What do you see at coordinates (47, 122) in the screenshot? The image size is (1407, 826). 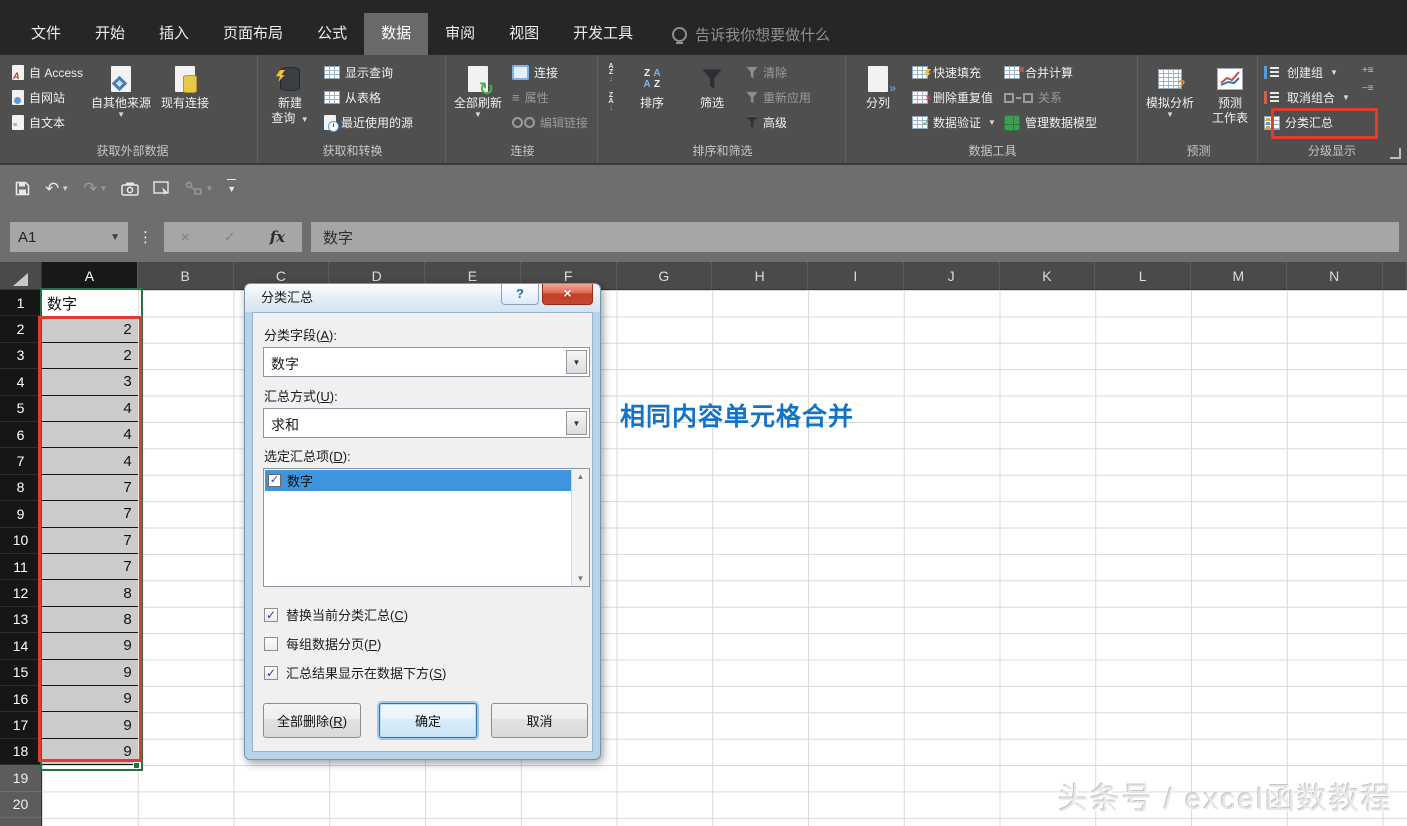 I see `from-text-button: ≡ 自文本` at bounding box center [47, 122].